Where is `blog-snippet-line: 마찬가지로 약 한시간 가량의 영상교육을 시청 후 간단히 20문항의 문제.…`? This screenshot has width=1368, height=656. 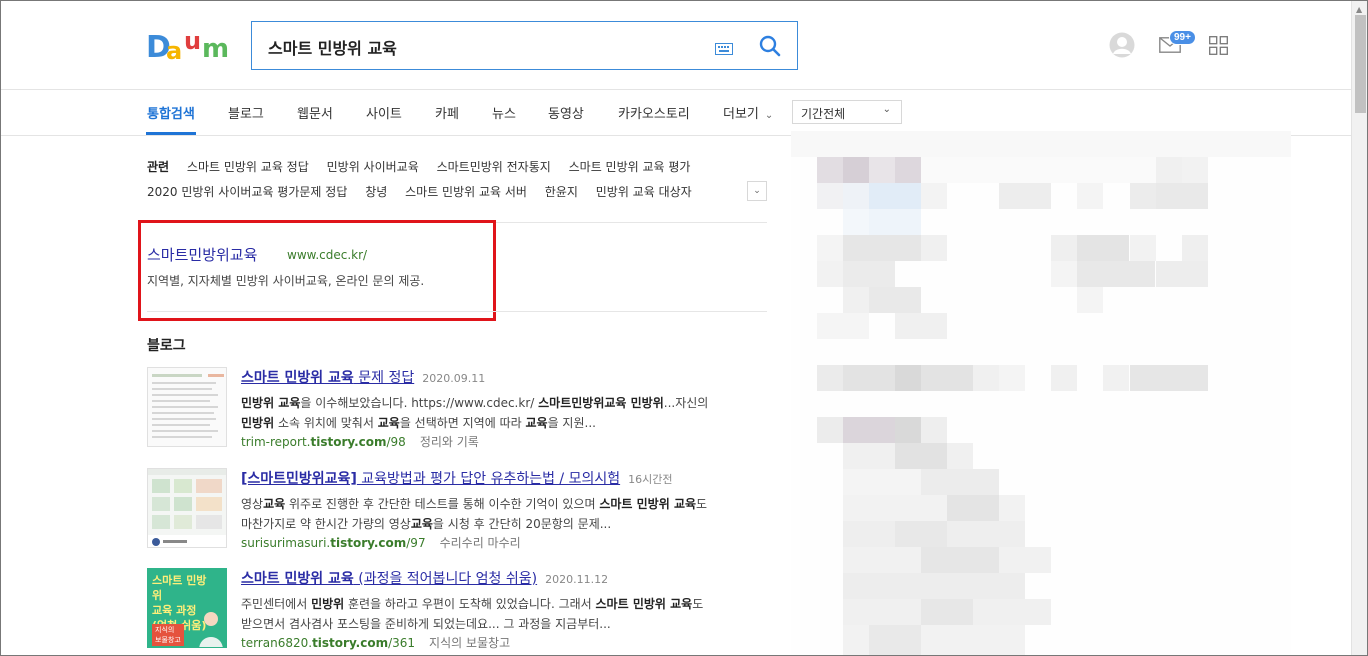
blog-snippet-line: 마찬가지로 약 한시간 가량의 영상교육을 시청 후 간단히 20문항의 문제.… is located at coordinates (426, 524).